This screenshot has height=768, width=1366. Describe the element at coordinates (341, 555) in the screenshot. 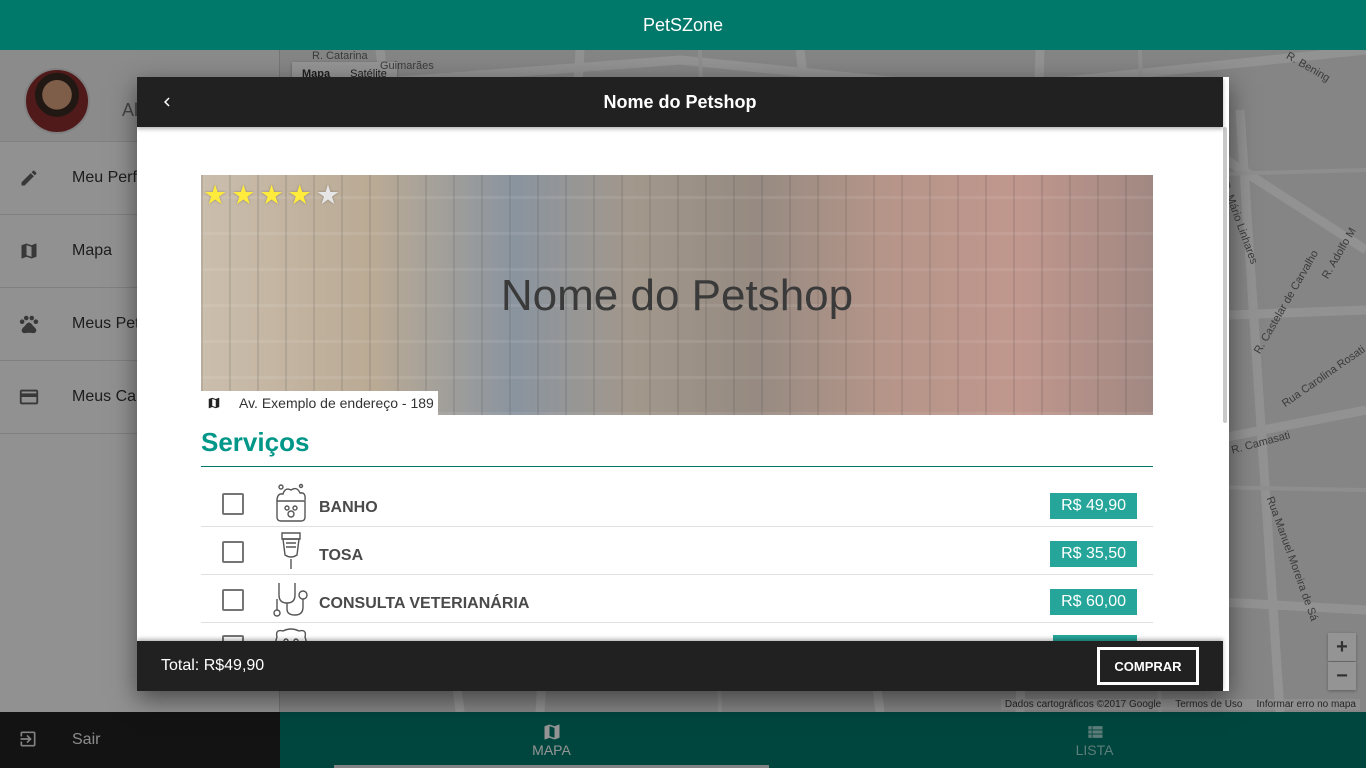

I see `service-name: TOSA` at that location.